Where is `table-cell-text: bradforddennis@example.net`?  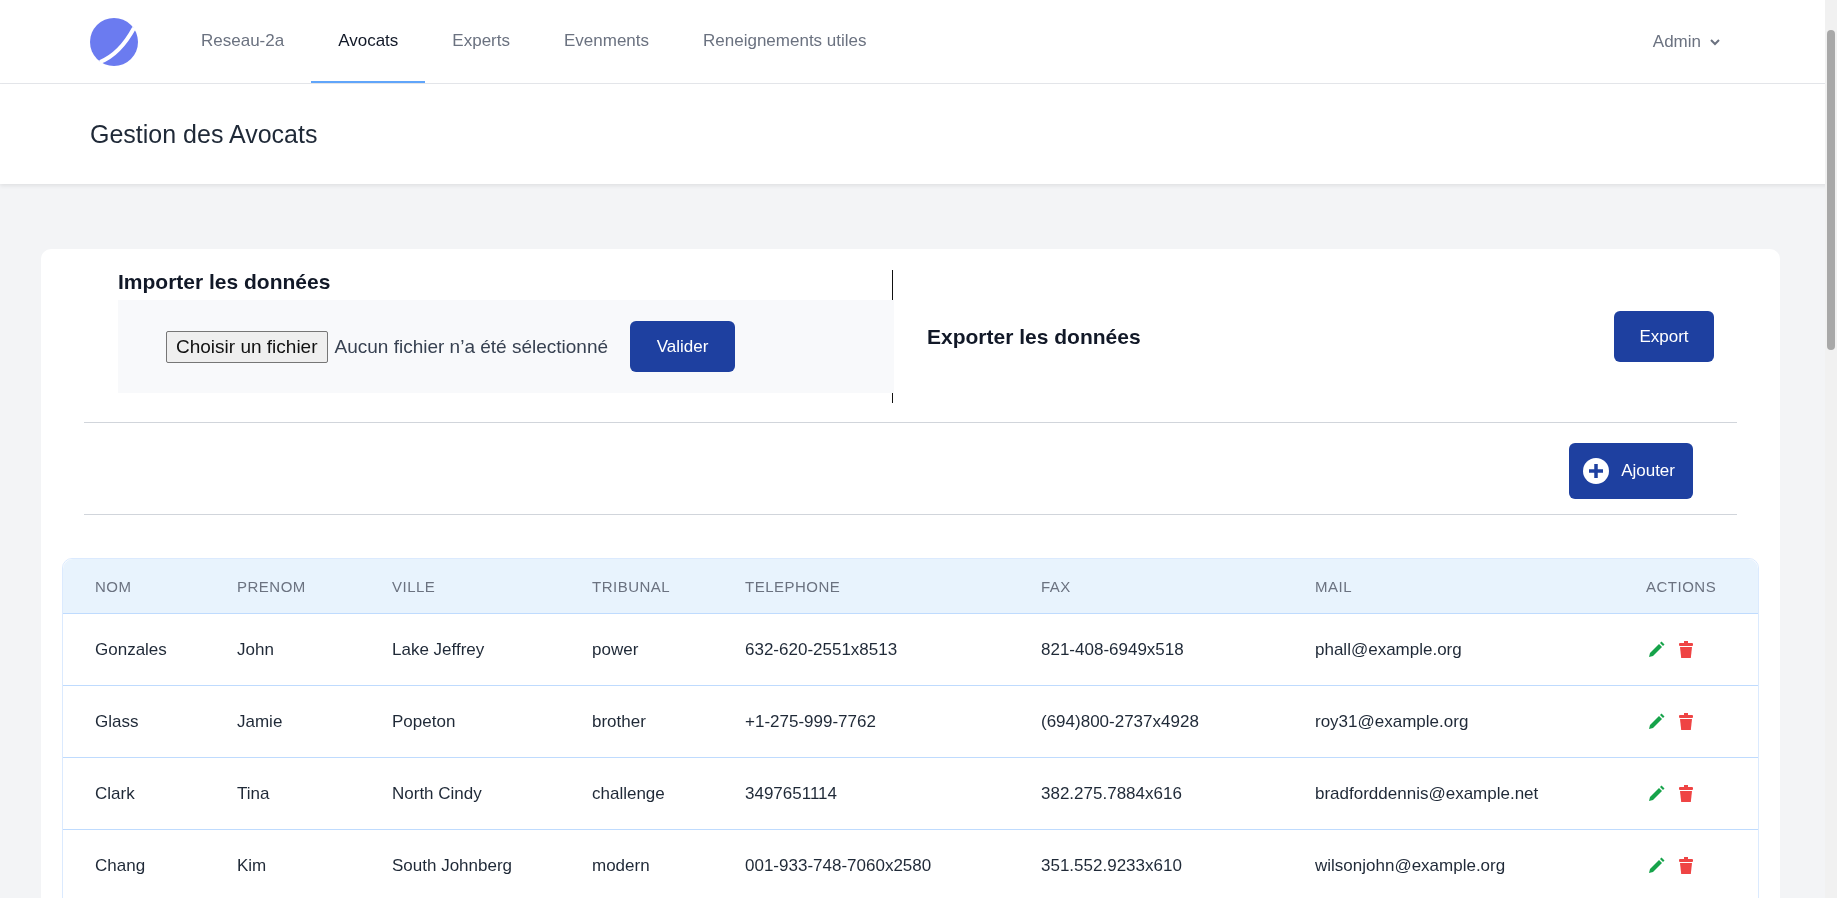
table-cell-text: bradforddennis@example.net is located at coordinates (1427, 793).